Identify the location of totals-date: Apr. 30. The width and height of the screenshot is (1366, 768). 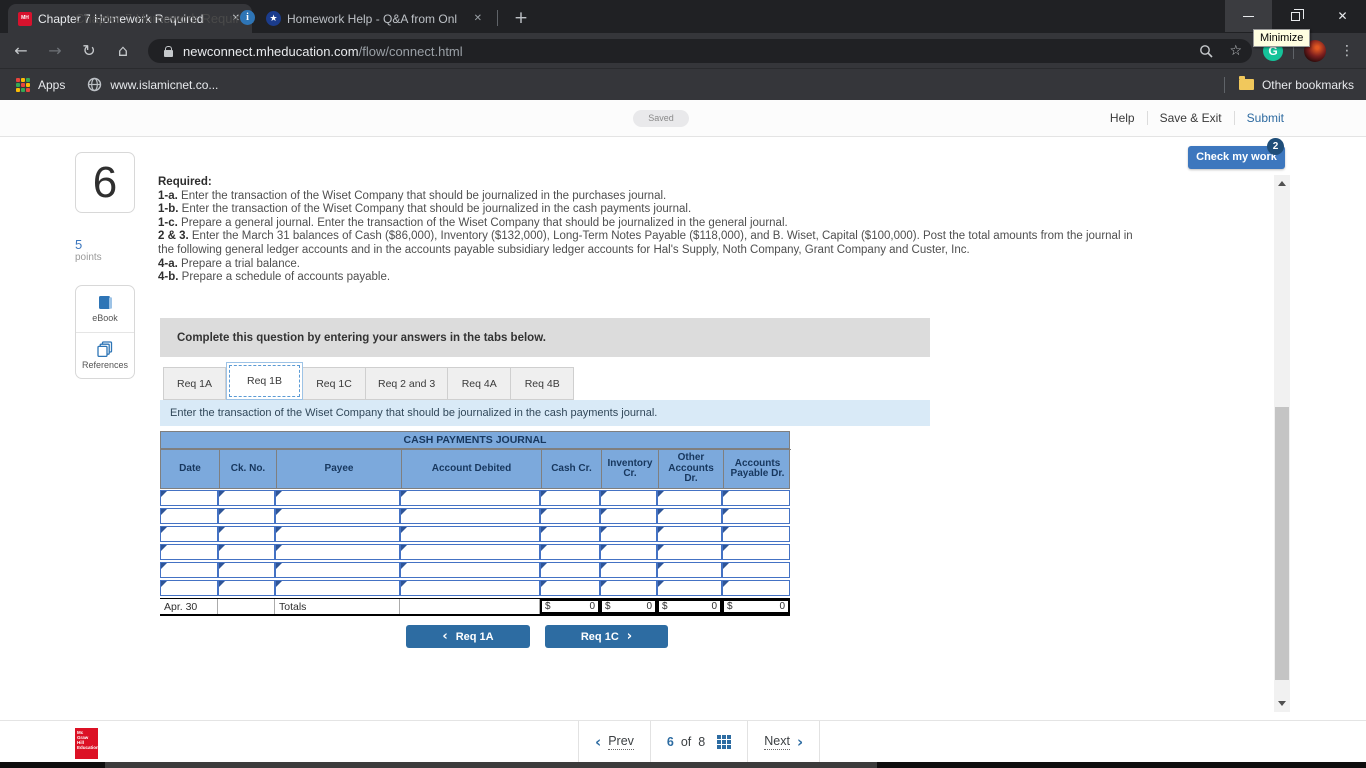
(189, 606).